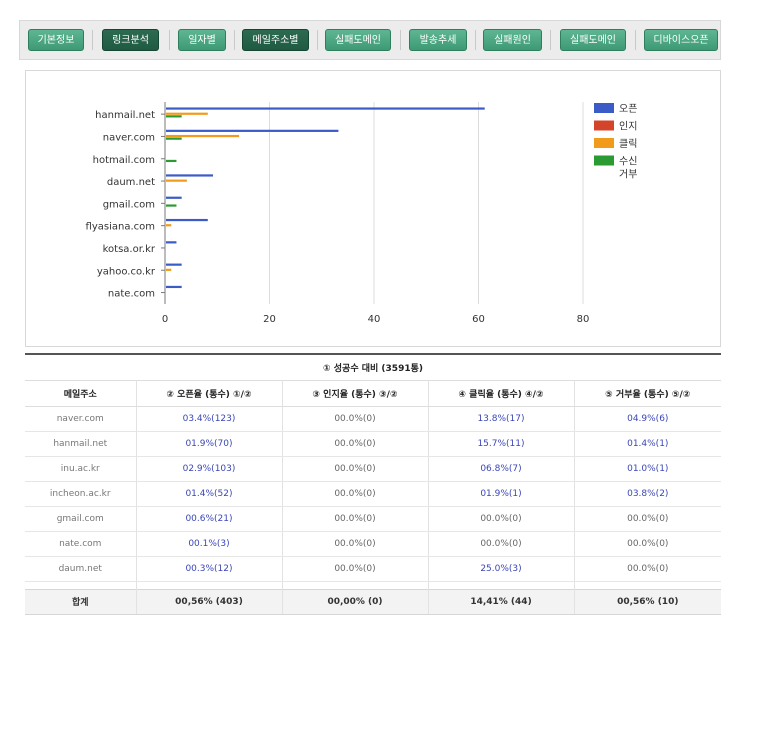 This screenshot has width=757, height=744. Describe the element at coordinates (373, 366) in the screenshot. I see `table-caption: ① 성공수 대비 (3591통)` at that location.